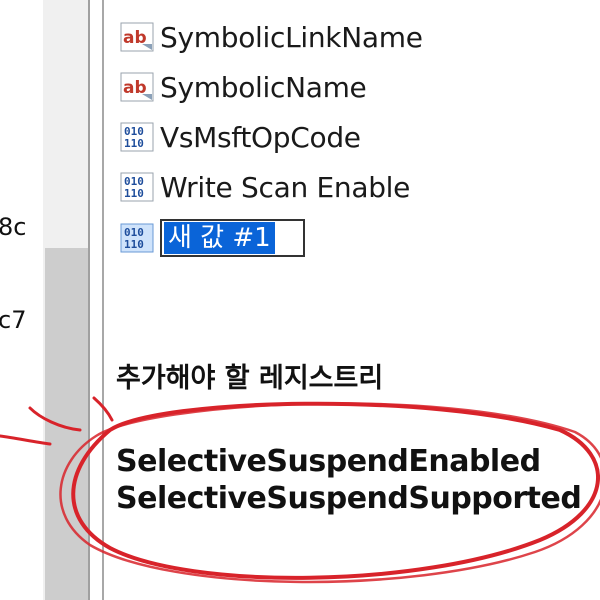 Image resolution: width=600 pixels, height=600 pixels. Describe the element at coordinates (66, 424) in the screenshot. I see `scrollbar-thumb` at that location.